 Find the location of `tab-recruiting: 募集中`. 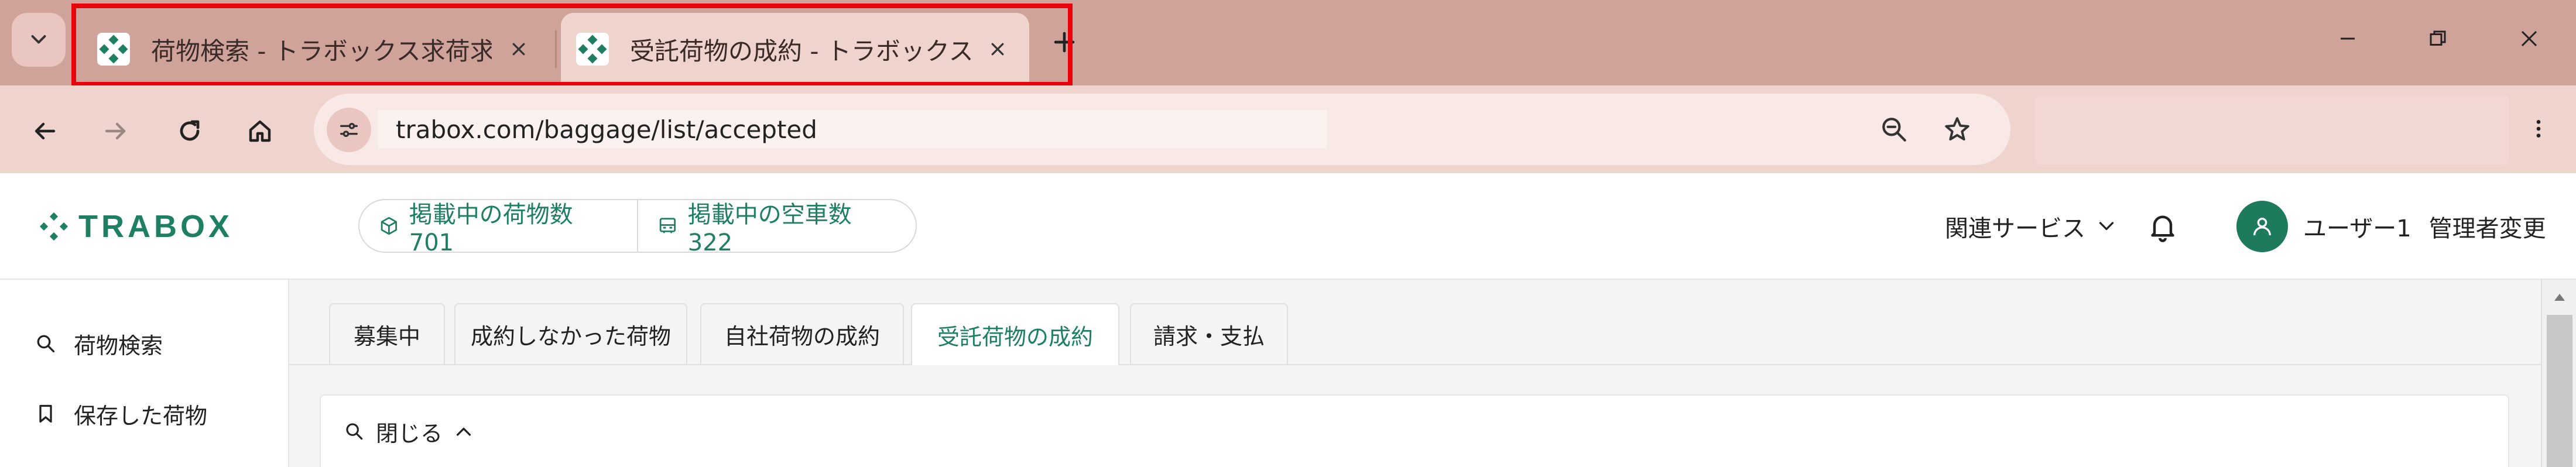

tab-recruiting: 募集中 is located at coordinates (387, 333).